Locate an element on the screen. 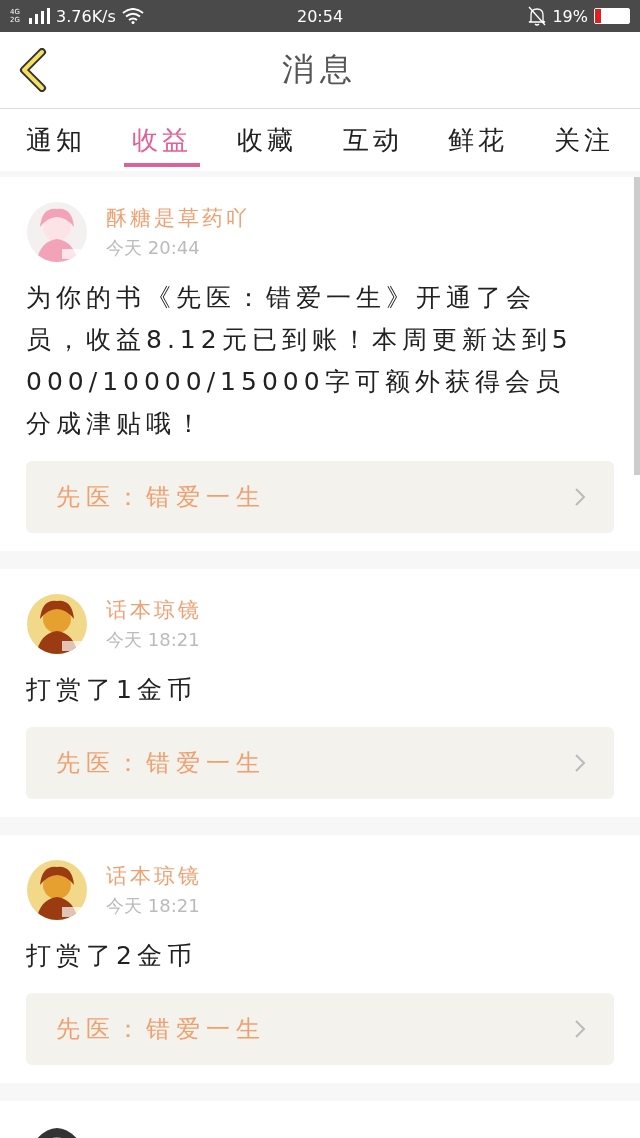 This screenshot has width=640, height=1138. back-icon is located at coordinates (33, 70).